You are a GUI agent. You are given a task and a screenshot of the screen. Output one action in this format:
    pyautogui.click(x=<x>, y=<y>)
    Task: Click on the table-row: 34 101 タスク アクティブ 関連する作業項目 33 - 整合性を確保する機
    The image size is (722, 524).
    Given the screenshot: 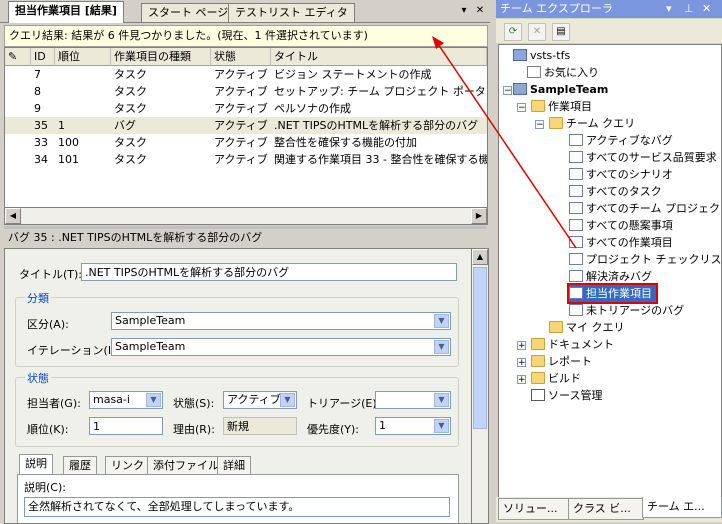 What is the action you would take?
    pyautogui.click(x=246, y=159)
    